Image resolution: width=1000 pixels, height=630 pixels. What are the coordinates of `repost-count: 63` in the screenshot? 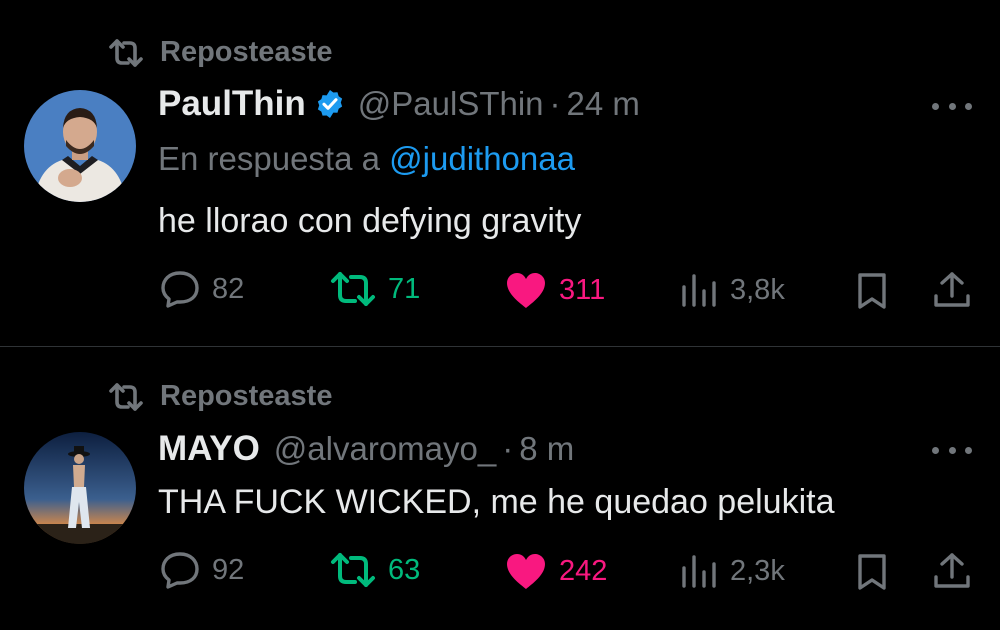 It's located at (404, 569).